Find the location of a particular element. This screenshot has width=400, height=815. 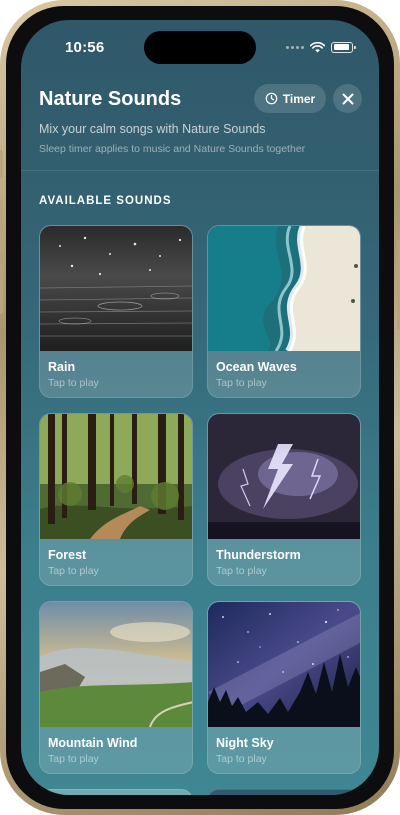

sound-card-mountain-wind: Mountain Wind Tap to play is located at coordinates (116, 687).